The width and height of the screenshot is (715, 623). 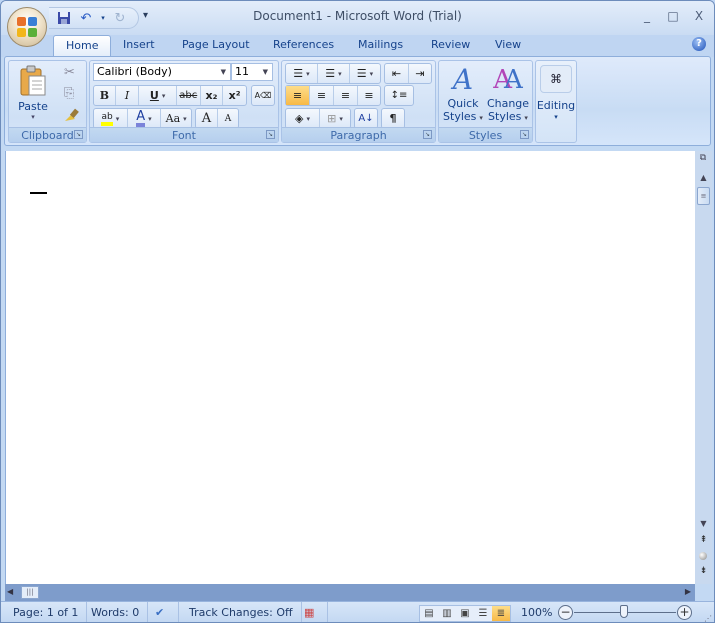 I want to click on save-icon, so click(x=64, y=18).